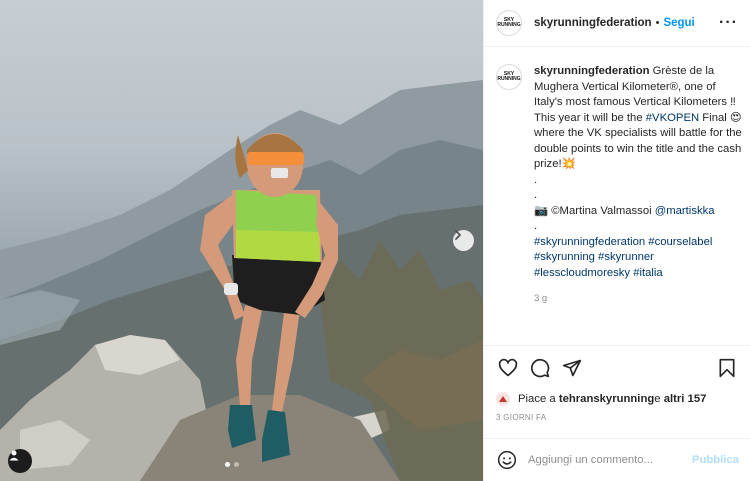 This screenshot has height=481, width=750. What do you see at coordinates (537, 399) in the screenshot?
I see `likes-prefix: Piace a` at bounding box center [537, 399].